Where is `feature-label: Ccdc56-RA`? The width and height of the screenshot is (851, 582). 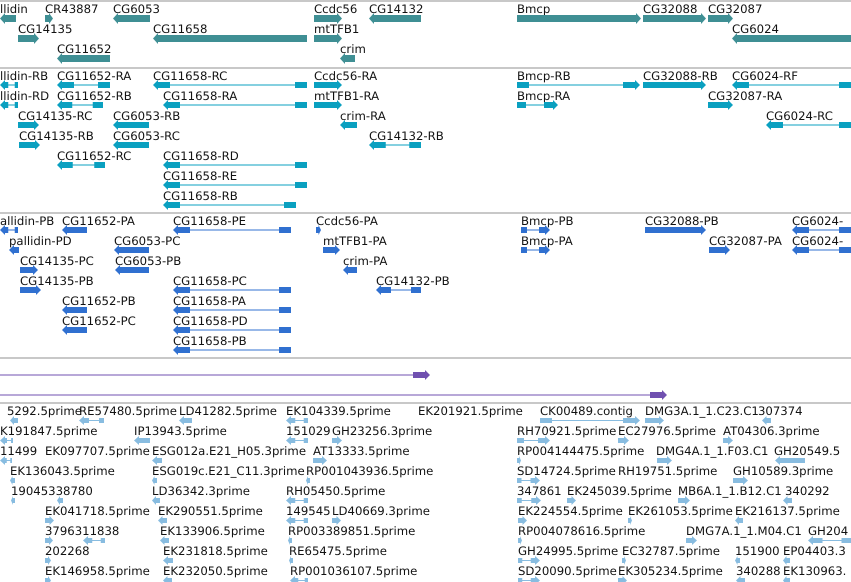 feature-label: Ccdc56-RA is located at coordinates (346, 76).